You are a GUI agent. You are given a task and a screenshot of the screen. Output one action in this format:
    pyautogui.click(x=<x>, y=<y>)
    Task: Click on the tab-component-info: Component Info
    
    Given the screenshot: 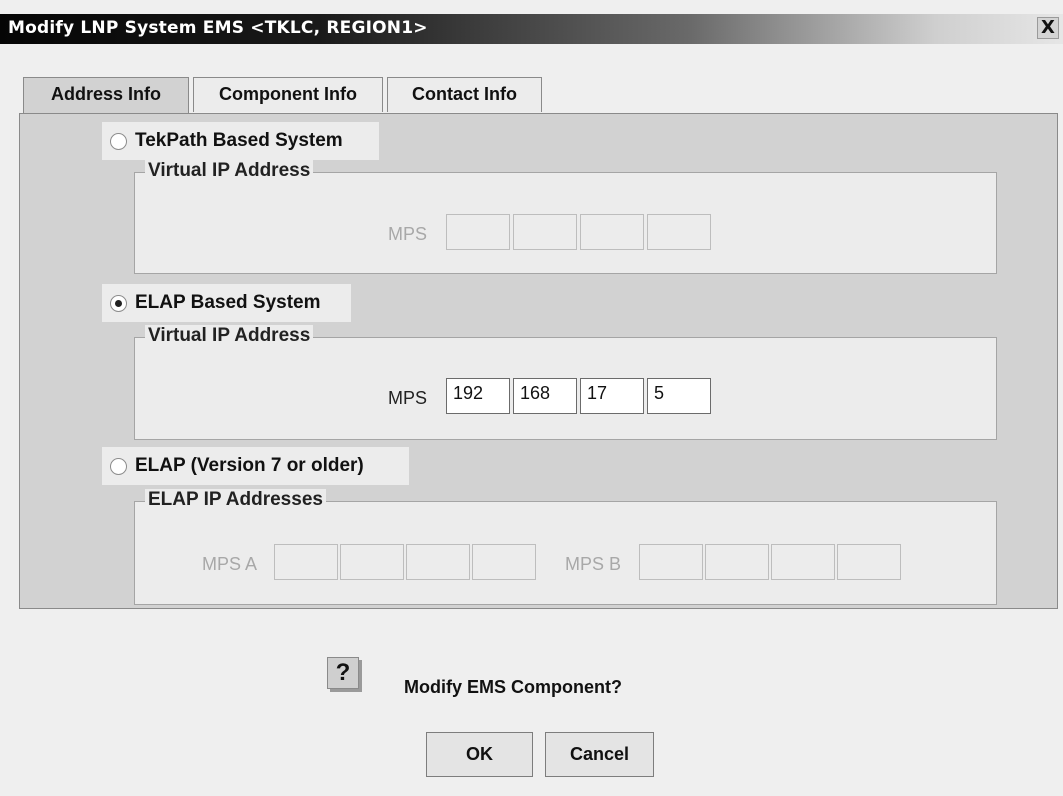 What is the action you would take?
    pyautogui.click(x=288, y=94)
    